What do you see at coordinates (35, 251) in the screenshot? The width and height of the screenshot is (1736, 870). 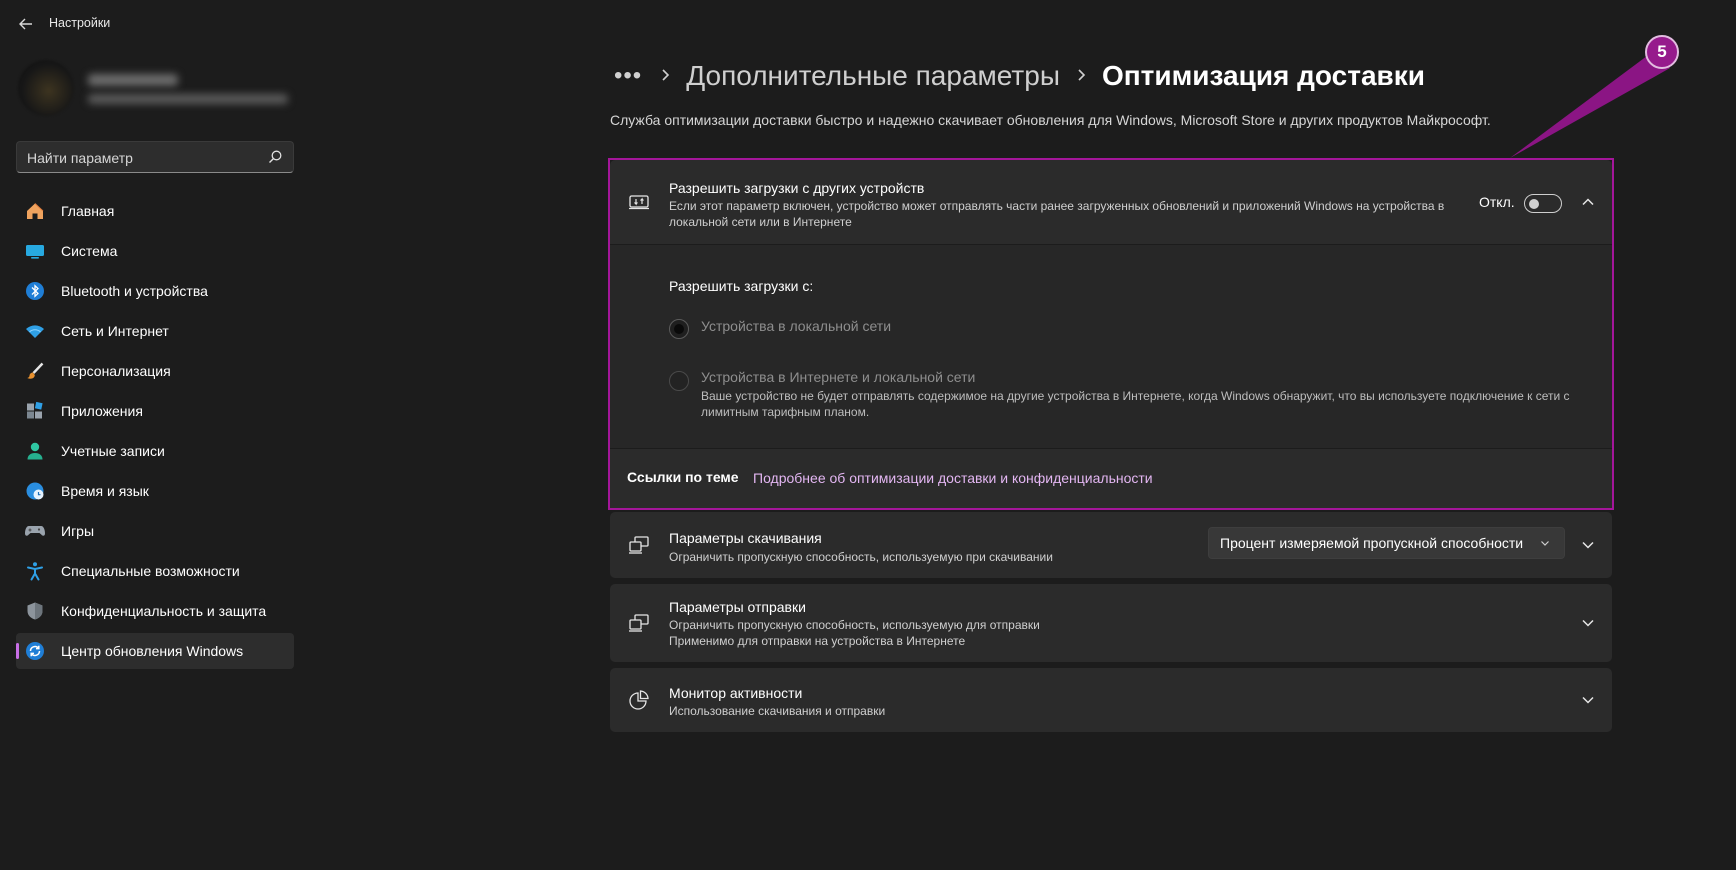 I see `system-icon` at bounding box center [35, 251].